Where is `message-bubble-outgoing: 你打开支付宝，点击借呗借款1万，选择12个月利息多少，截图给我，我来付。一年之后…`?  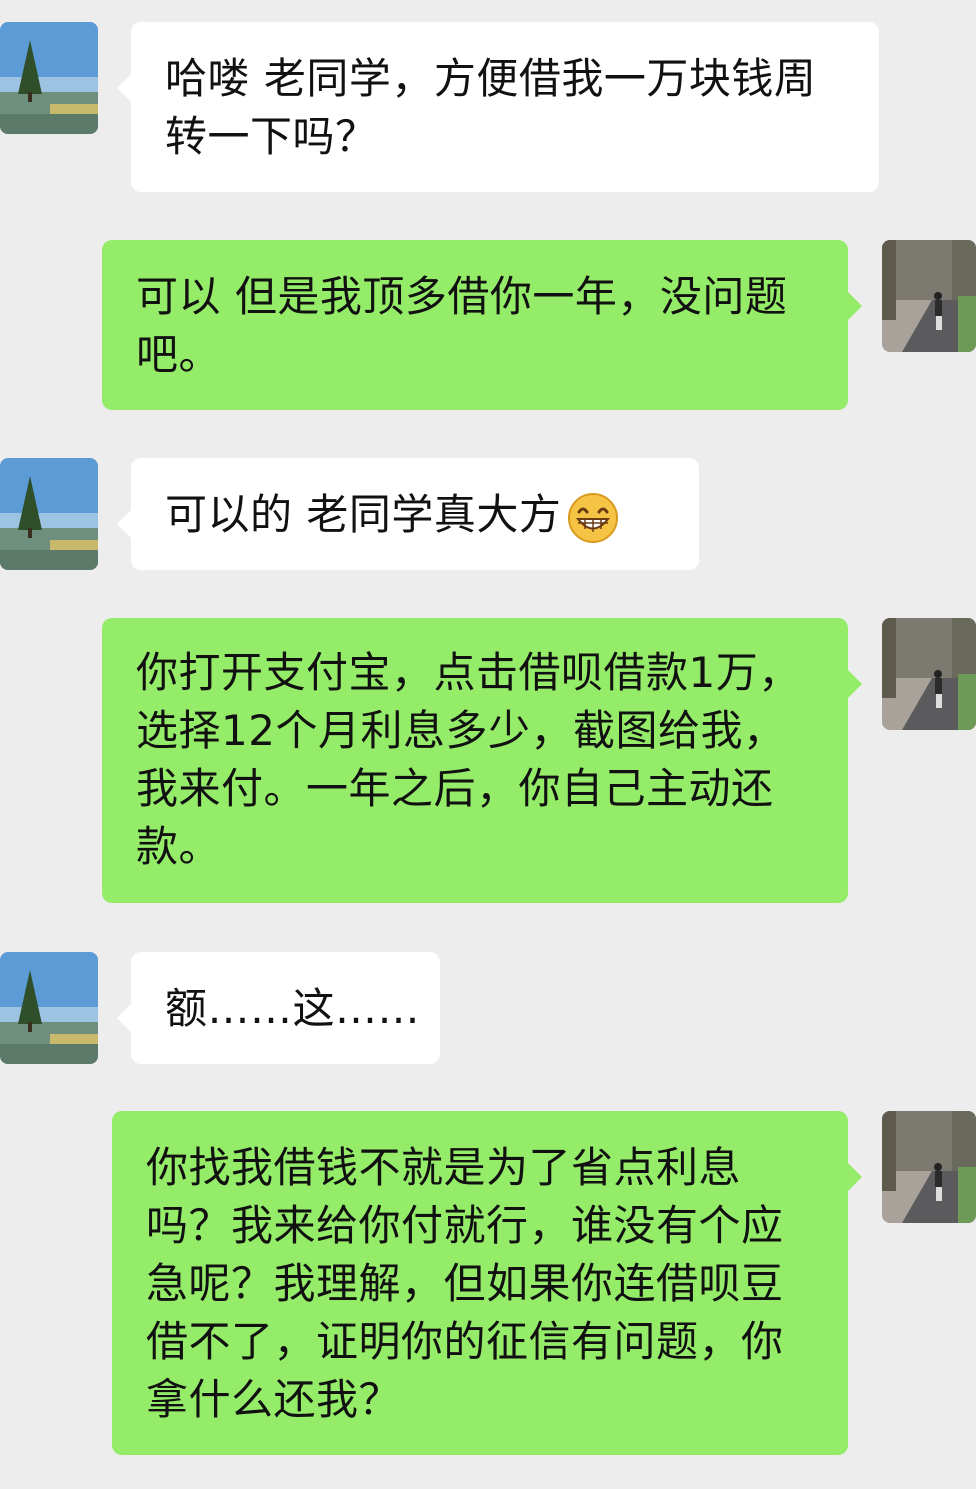 message-bubble-outgoing: 你打开支付宝，点击借呗借款1万，选择12个月利息多少，截图给我，我来付。一年之后… is located at coordinates (482, 760).